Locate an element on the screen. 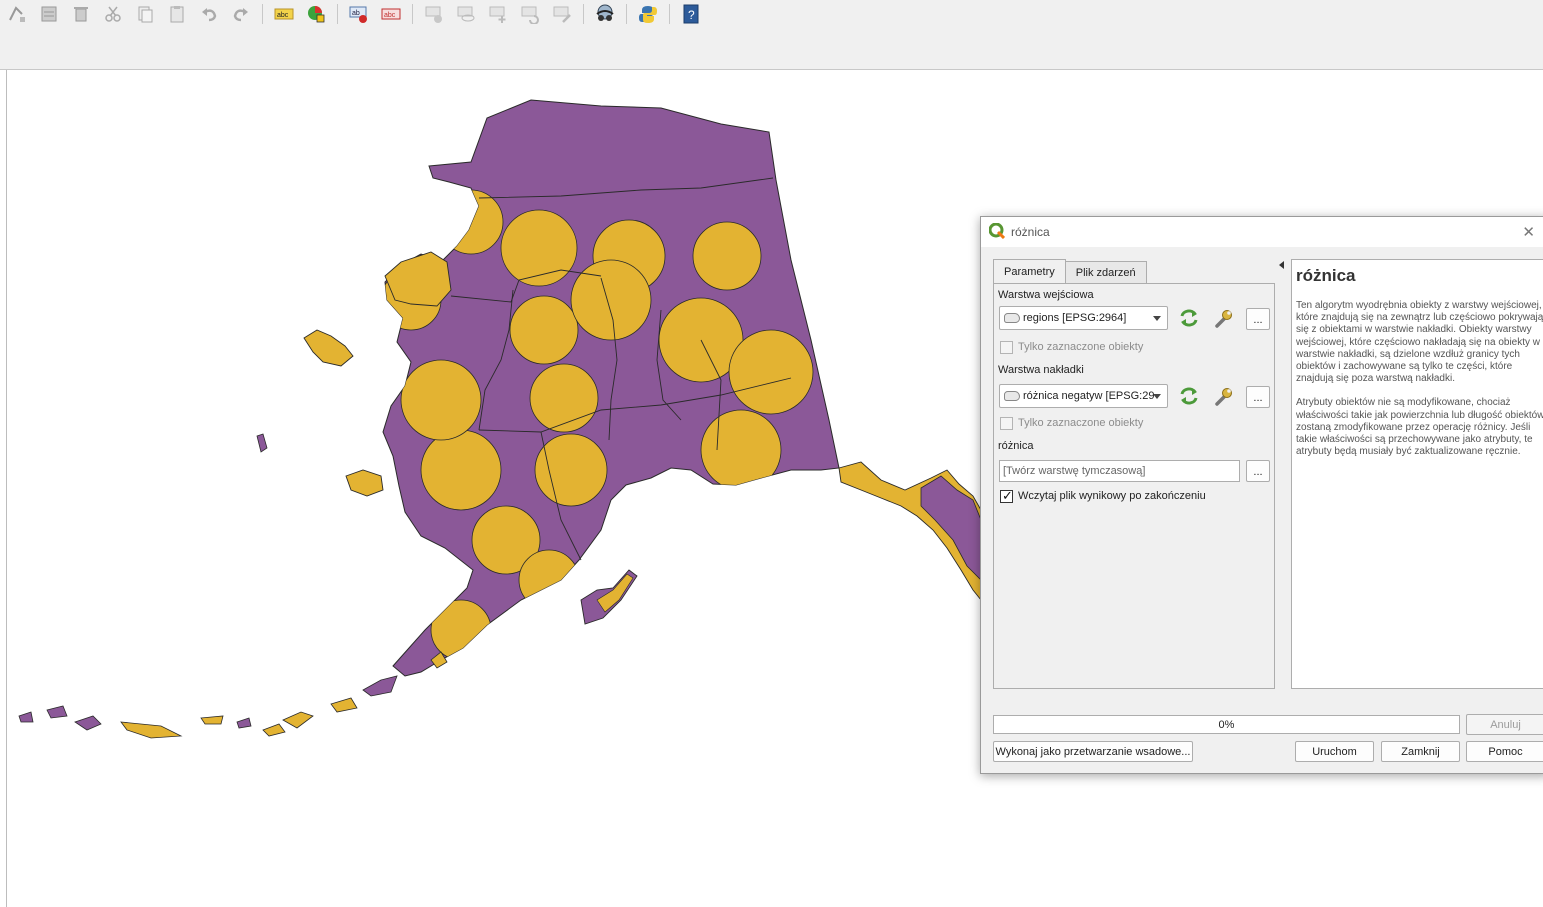 The image size is (1543, 907). overlay-selected-only-checkbox is located at coordinates (1006, 423).